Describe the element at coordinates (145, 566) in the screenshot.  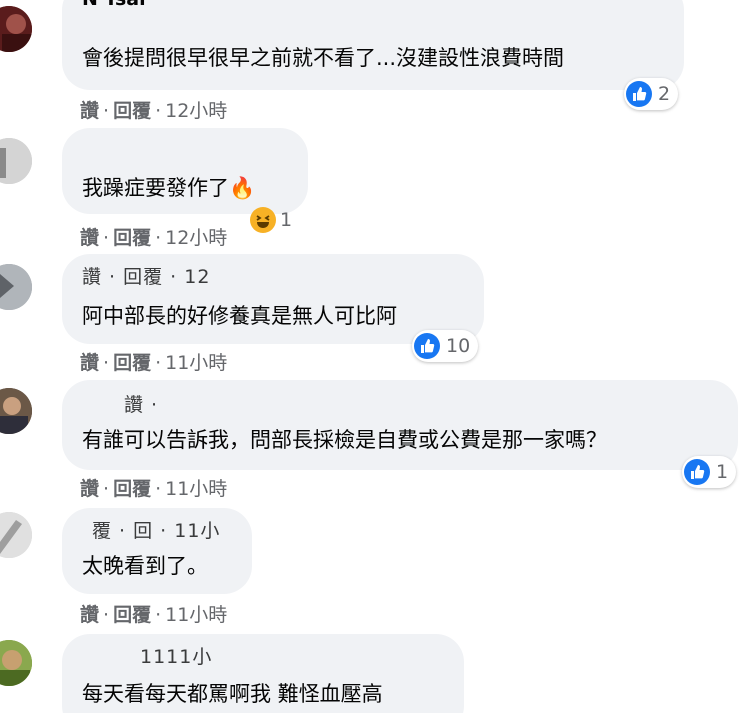
I see `comment-text: 太晚看到了。` at that location.